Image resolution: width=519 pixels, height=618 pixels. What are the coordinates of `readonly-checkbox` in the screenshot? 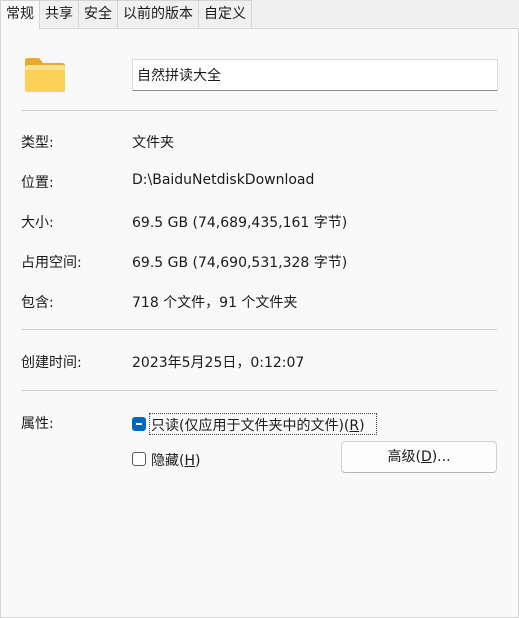 It's located at (139, 424).